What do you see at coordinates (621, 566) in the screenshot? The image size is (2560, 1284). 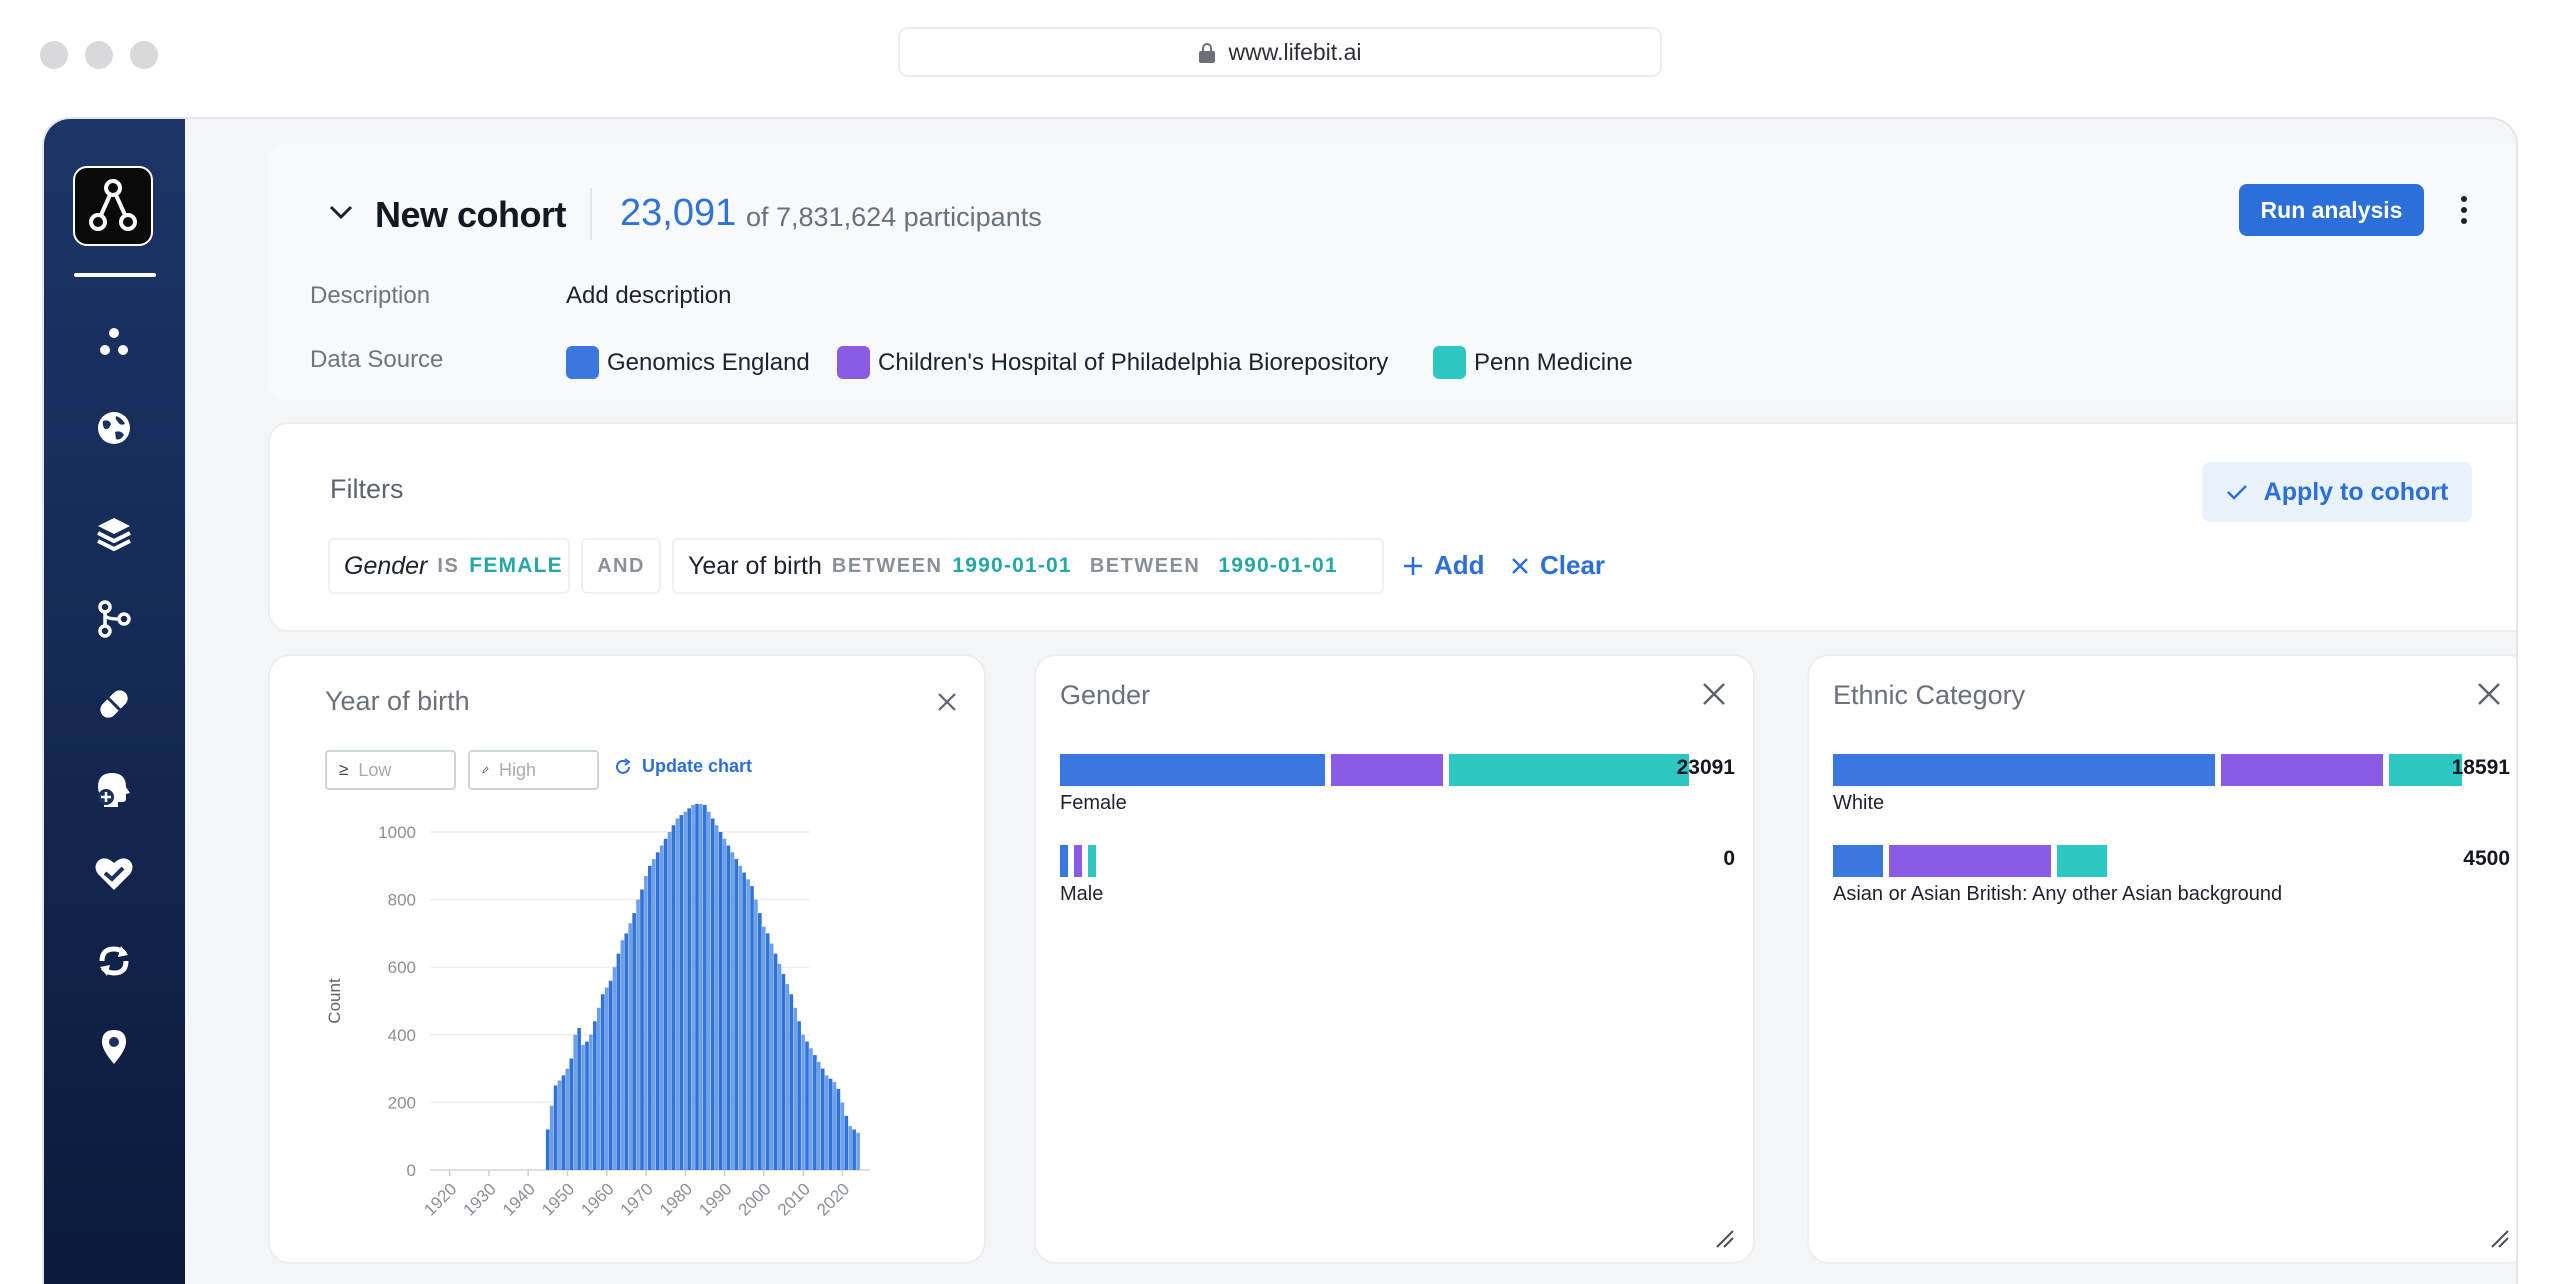 I see `filter-and-operator: AND` at bounding box center [621, 566].